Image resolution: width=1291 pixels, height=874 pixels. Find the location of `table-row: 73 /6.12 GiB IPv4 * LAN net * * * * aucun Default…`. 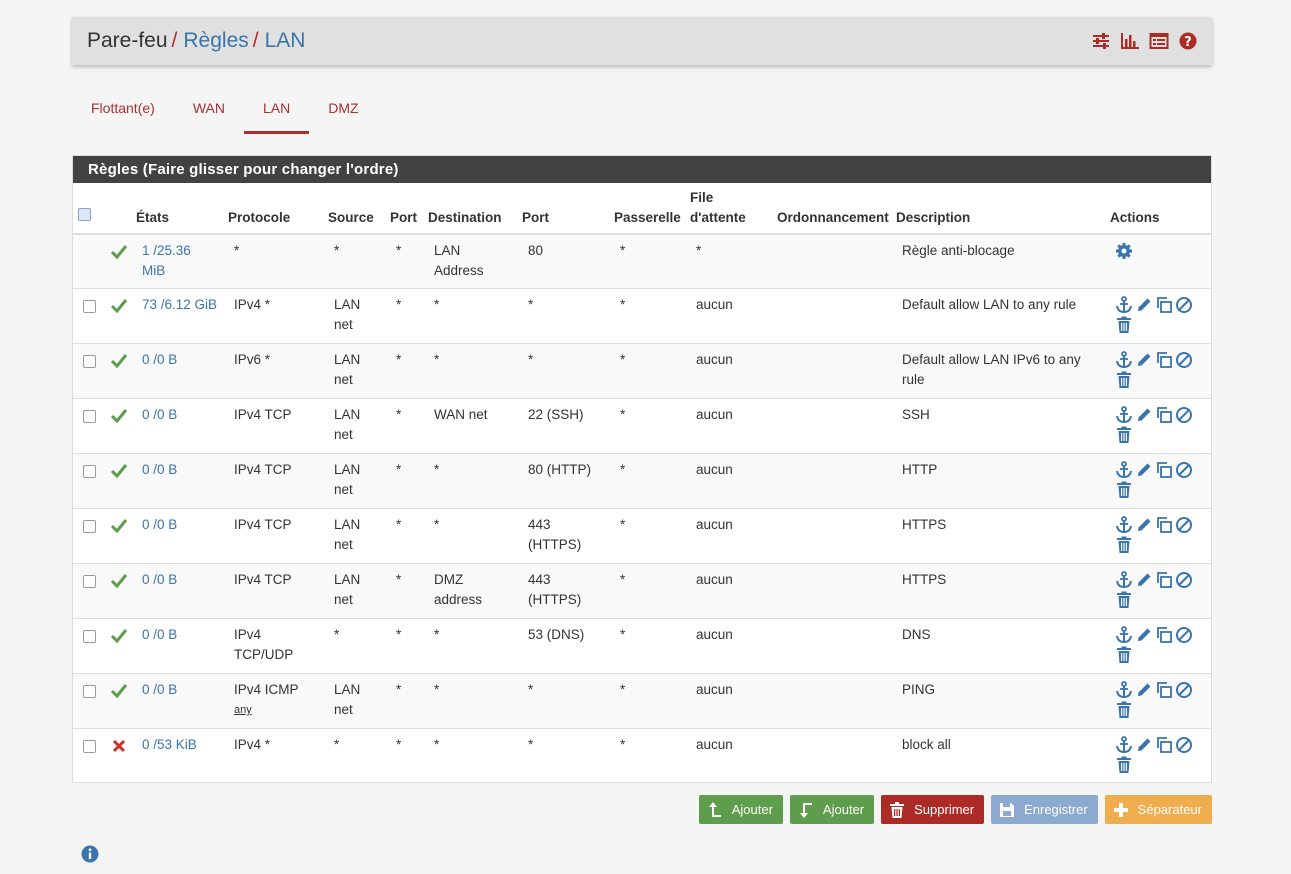

table-row: 73 /6.12 GiB IPv4 * LAN net * * * * aucun Default… is located at coordinates (642, 316).